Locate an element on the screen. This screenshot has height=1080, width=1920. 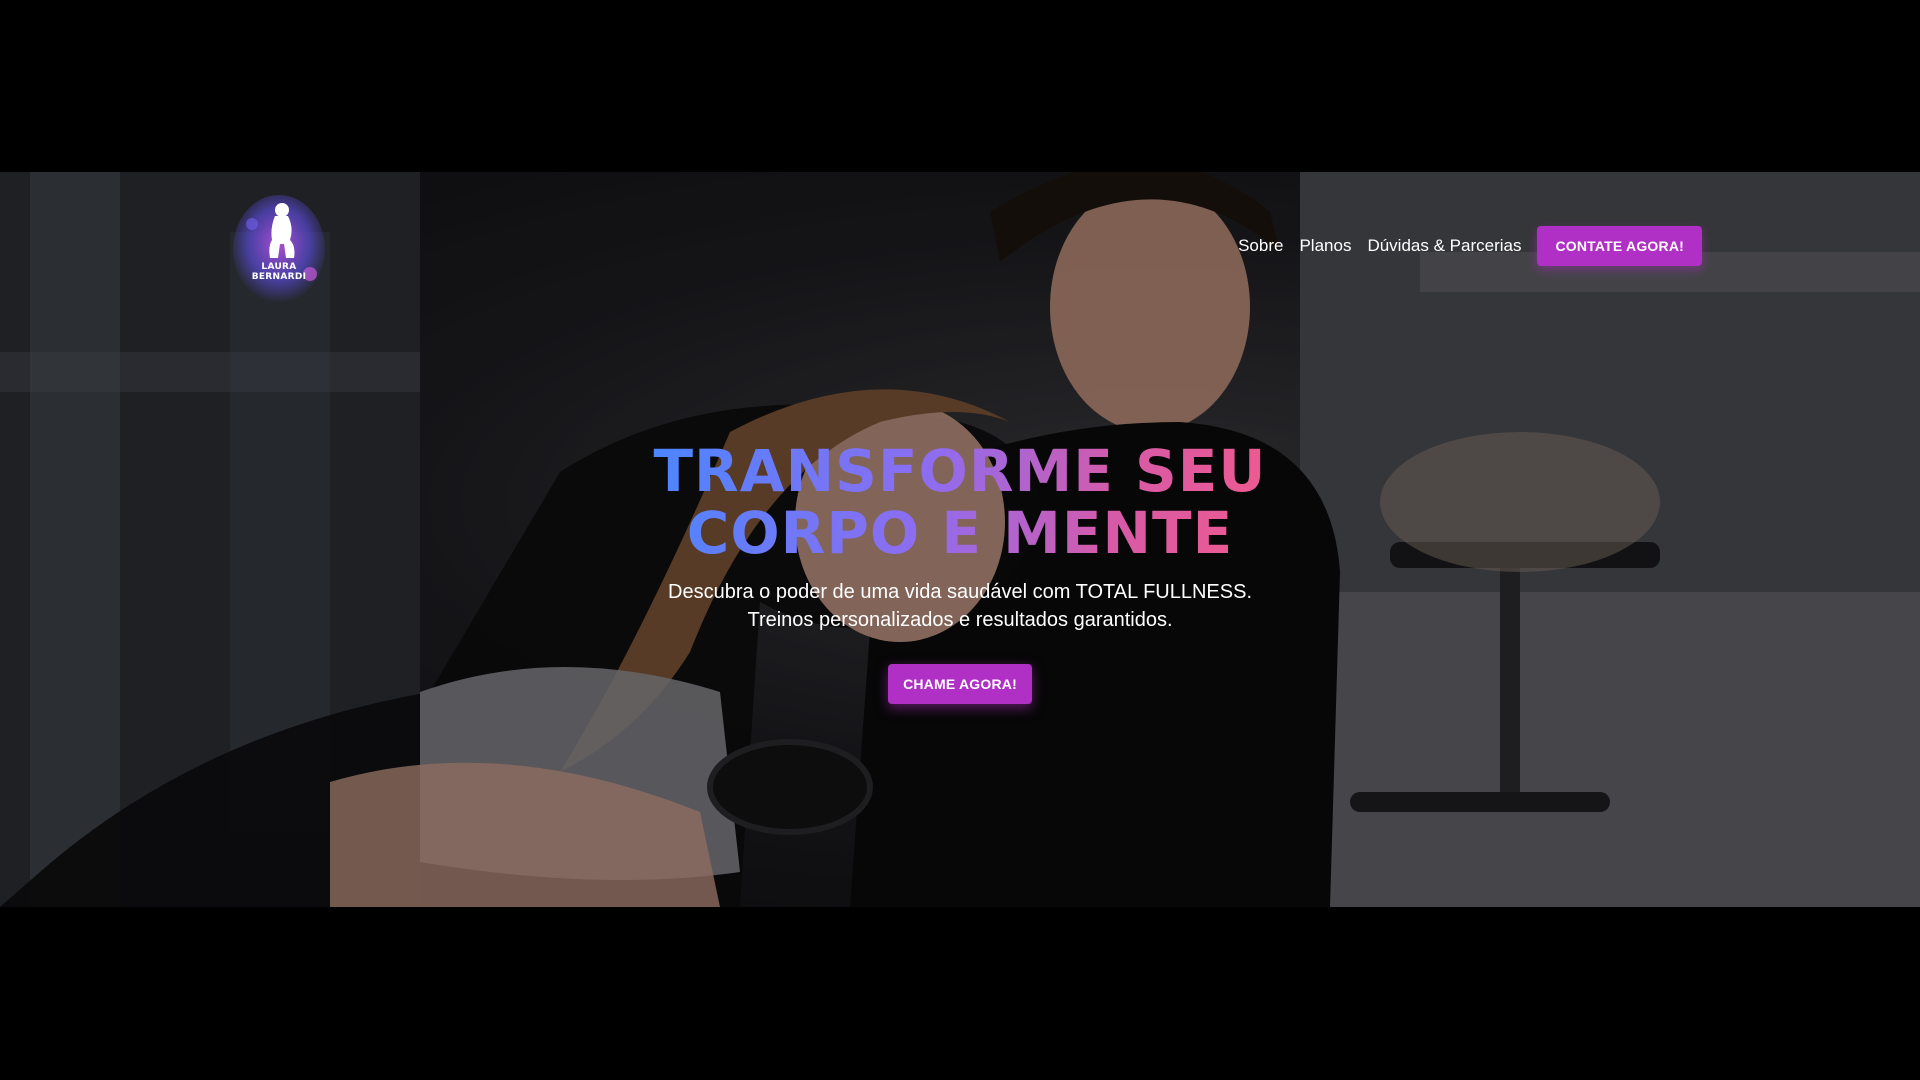
nav-link-duvidas-parcerias: Dúvidas & Parcerias is located at coordinates (1444, 246).